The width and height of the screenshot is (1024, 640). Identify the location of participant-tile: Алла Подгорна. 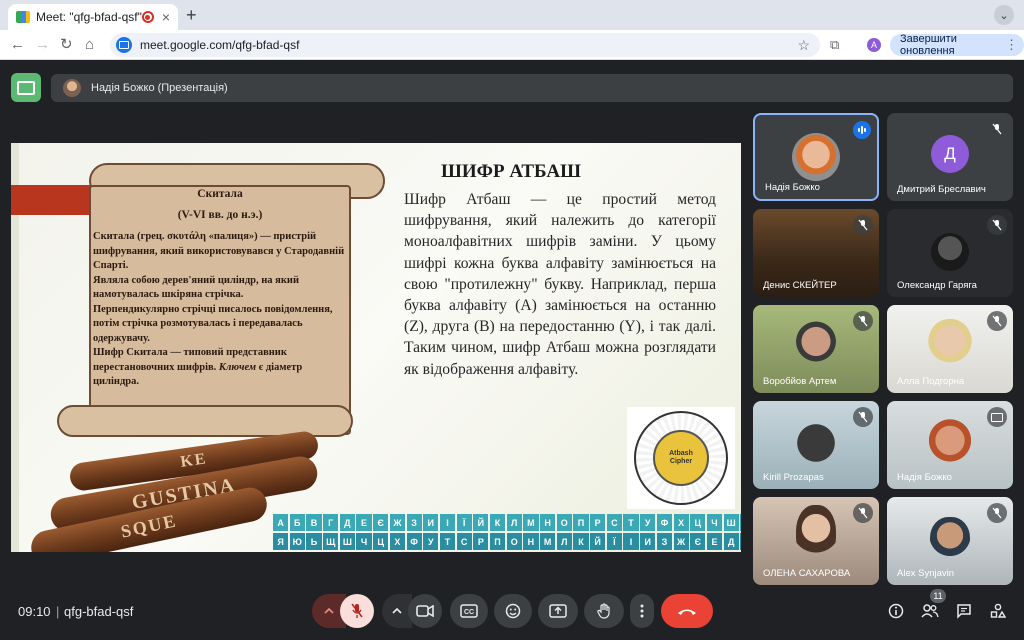
(950, 349).